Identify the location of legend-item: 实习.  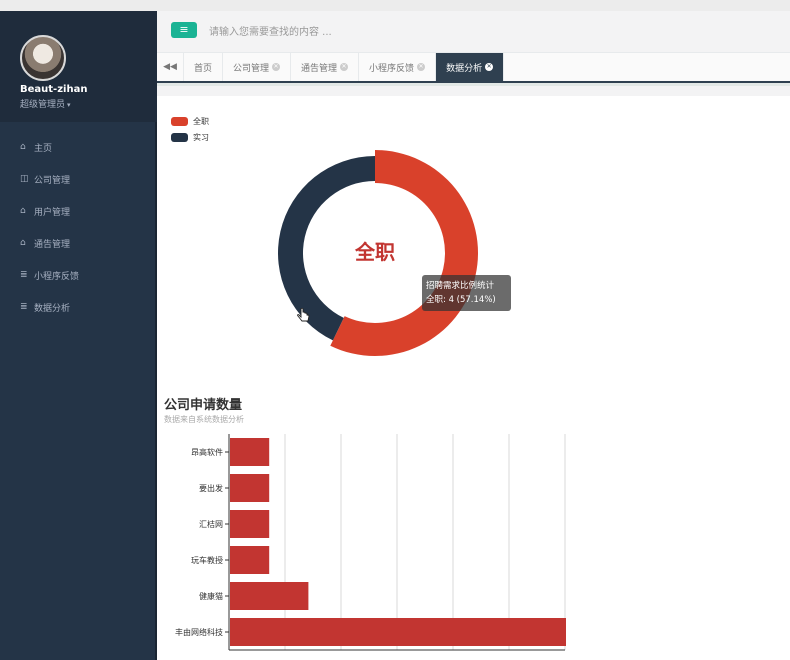
(190, 137).